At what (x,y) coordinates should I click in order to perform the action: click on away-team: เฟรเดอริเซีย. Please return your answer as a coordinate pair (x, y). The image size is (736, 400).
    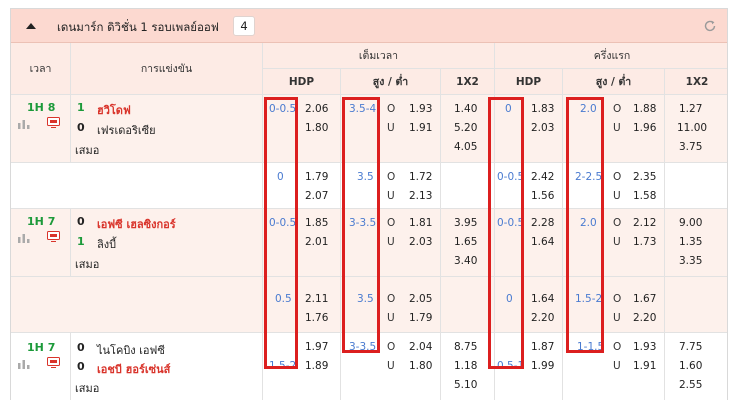
    Looking at the image, I should click on (126, 130).